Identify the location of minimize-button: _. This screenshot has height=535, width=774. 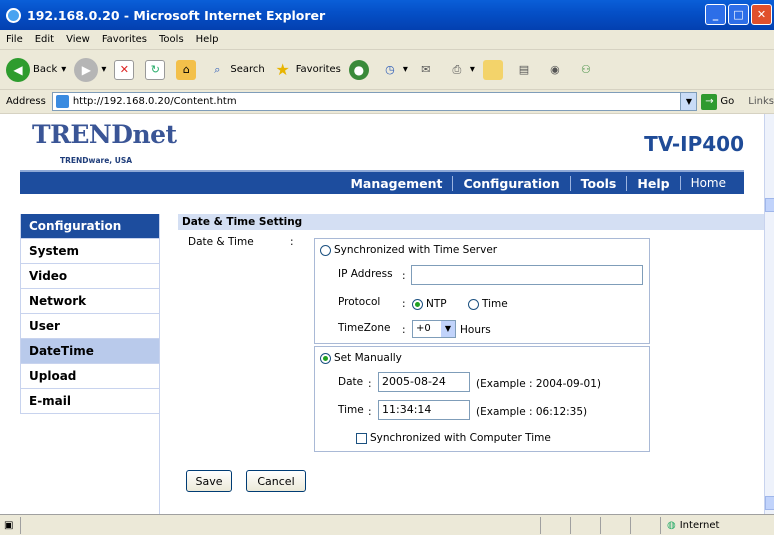
(715, 14).